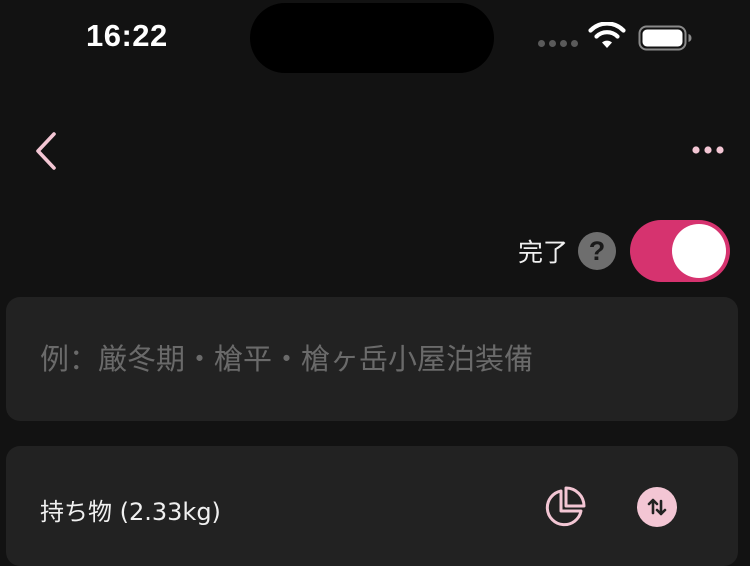 The image size is (750, 566). I want to click on sort-arrows-icon, so click(657, 507).